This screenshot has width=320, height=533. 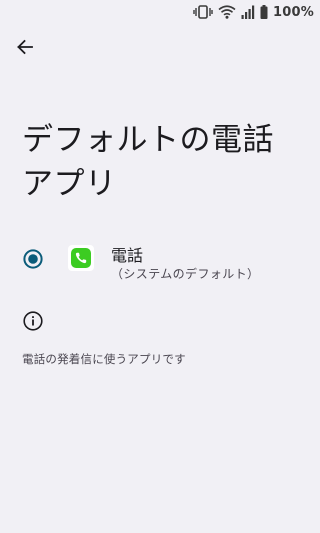 I want to click on status-bar: 100%, so click(x=160, y=12).